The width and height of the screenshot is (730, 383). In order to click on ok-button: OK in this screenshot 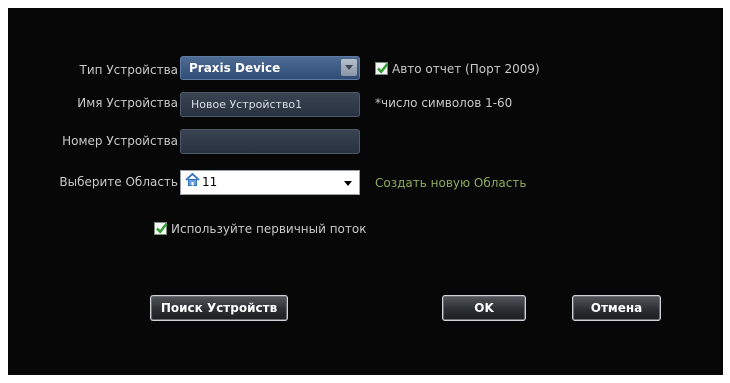, I will do `click(484, 308)`.